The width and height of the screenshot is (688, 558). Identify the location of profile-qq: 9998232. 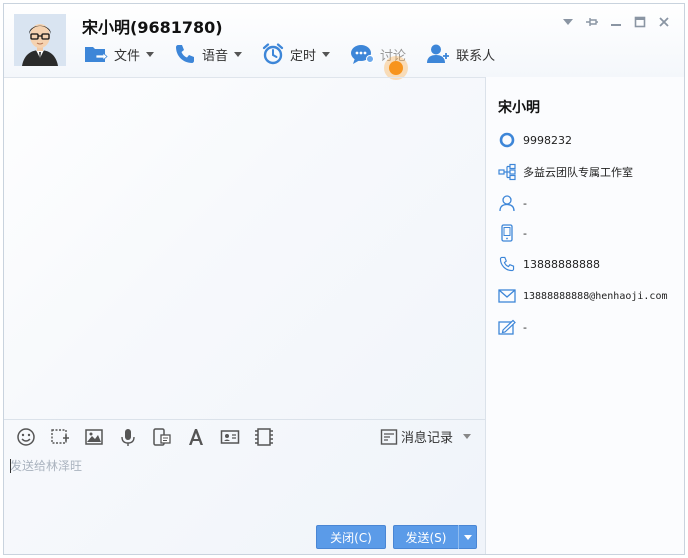
(547, 140).